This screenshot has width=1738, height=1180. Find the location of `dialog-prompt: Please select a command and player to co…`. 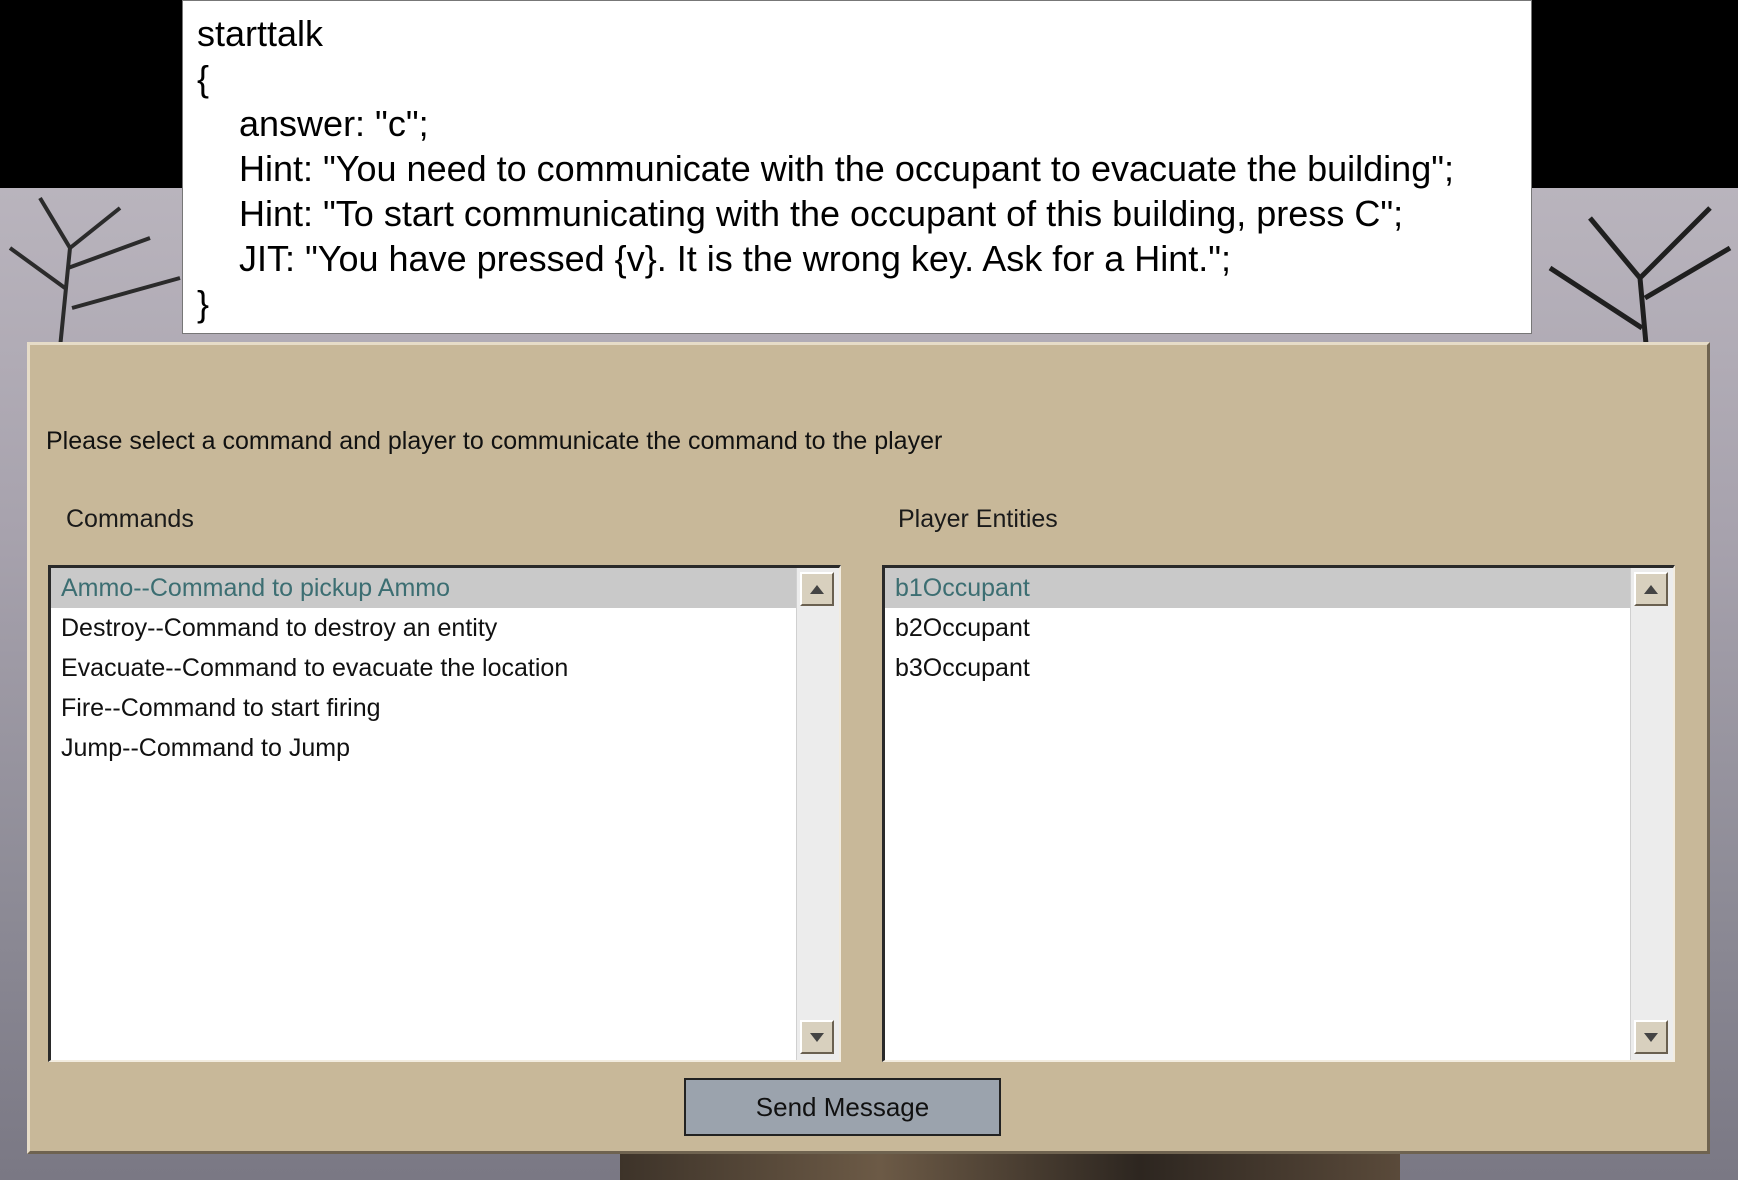

dialog-prompt: Please select a command and player to co… is located at coordinates (494, 441).